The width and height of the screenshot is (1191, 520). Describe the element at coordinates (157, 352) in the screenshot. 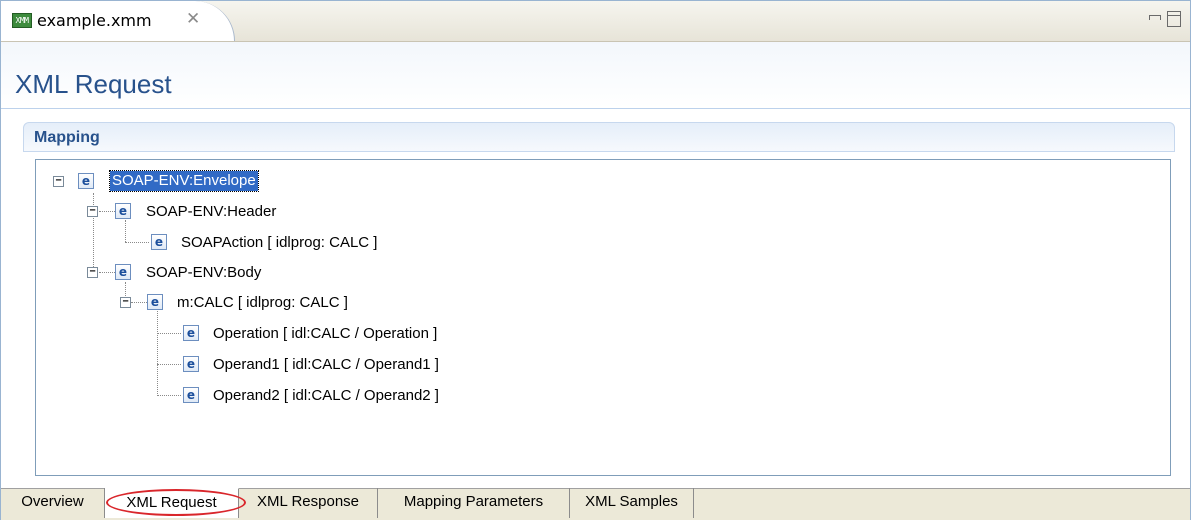

I see `tree-connector` at that location.